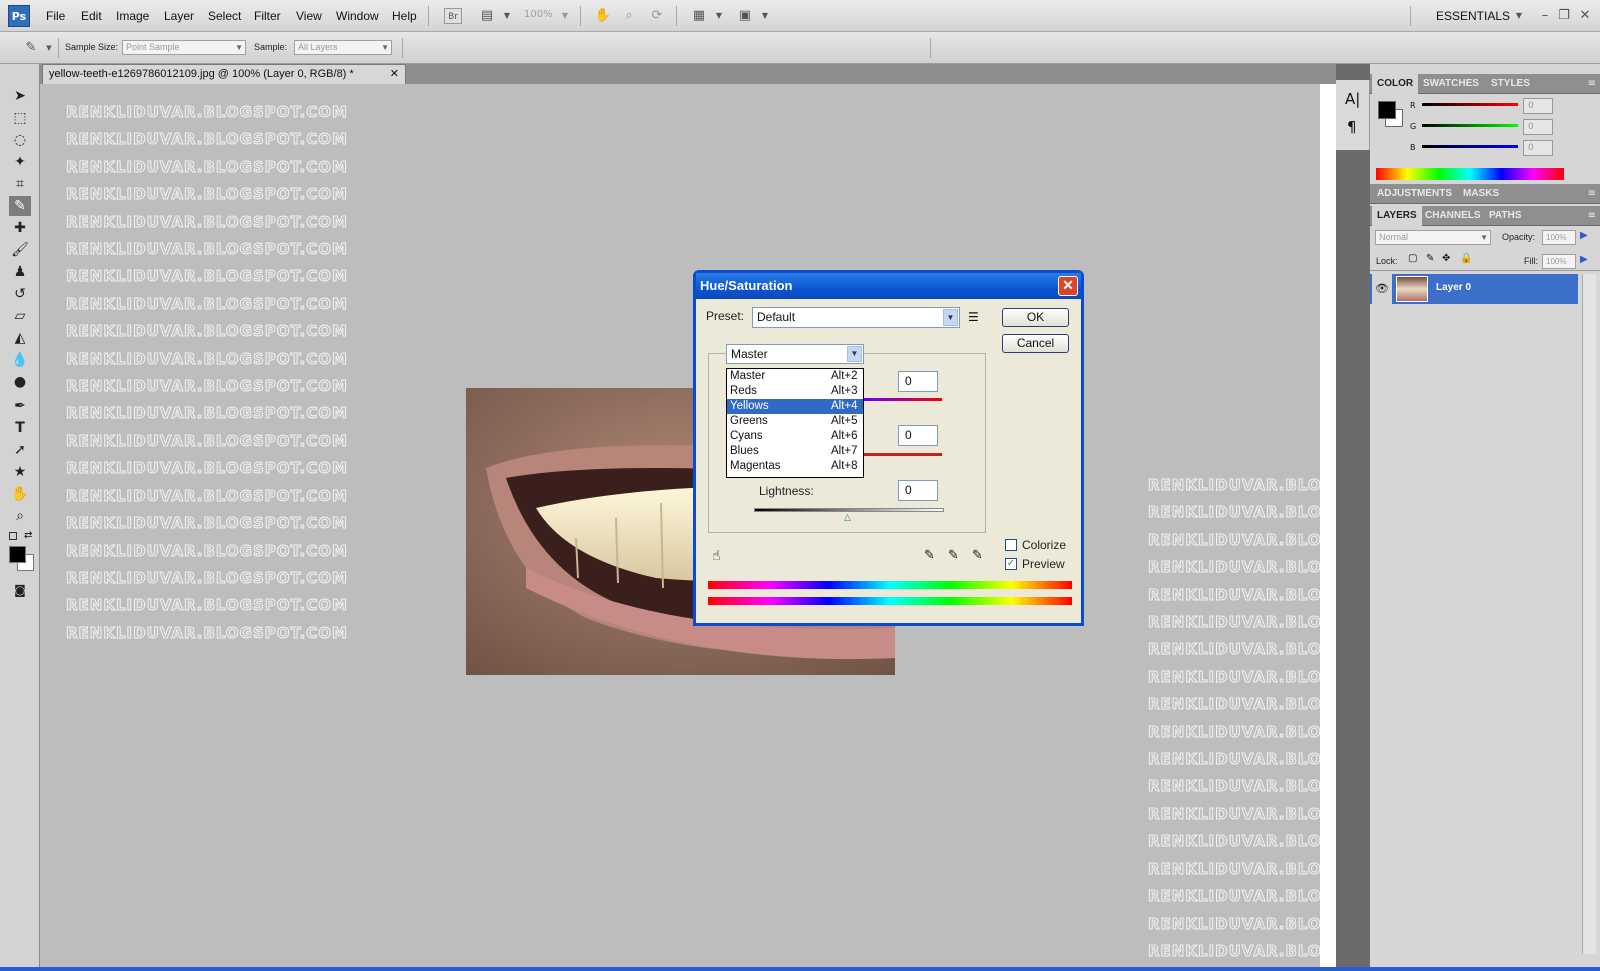 This screenshot has width=1600, height=971. I want to click on type-tool-icon: T, so click(20, 428).